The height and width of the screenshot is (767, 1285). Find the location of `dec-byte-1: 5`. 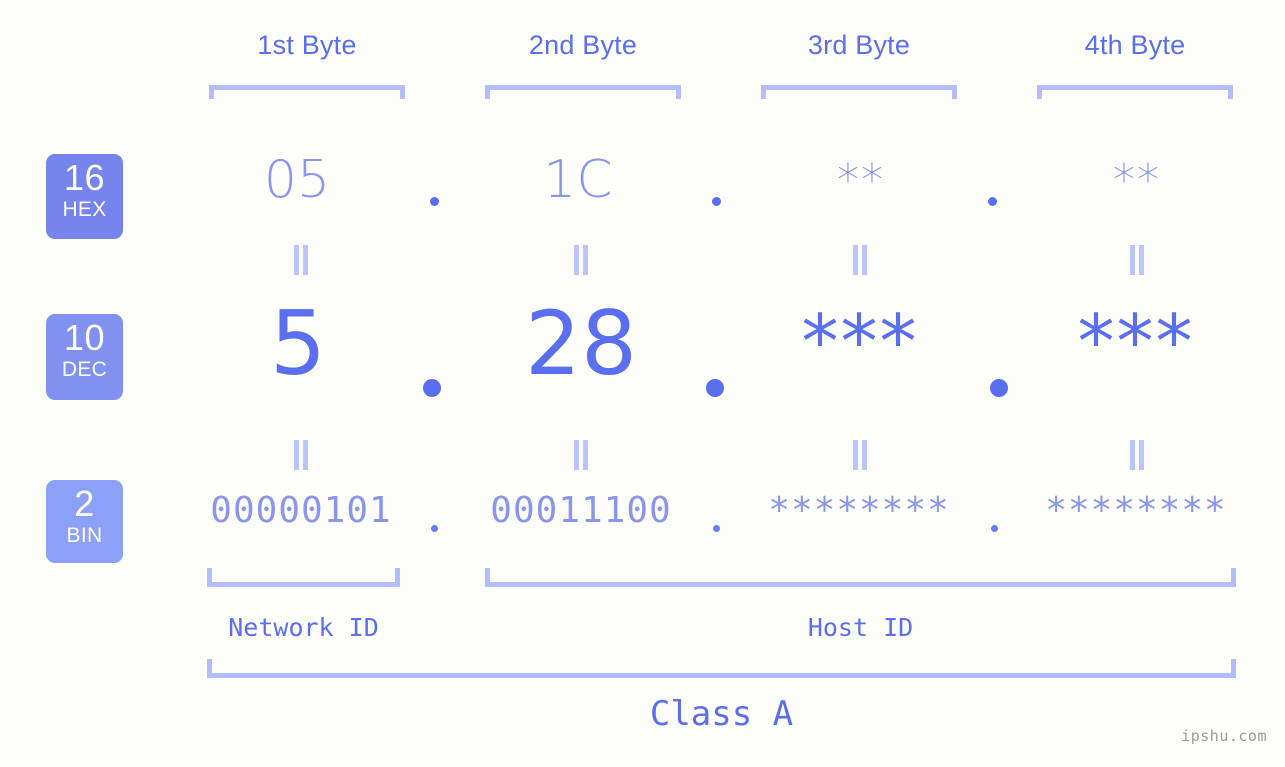

dec-byte-1: 5 is located at coordinates (298, 343).